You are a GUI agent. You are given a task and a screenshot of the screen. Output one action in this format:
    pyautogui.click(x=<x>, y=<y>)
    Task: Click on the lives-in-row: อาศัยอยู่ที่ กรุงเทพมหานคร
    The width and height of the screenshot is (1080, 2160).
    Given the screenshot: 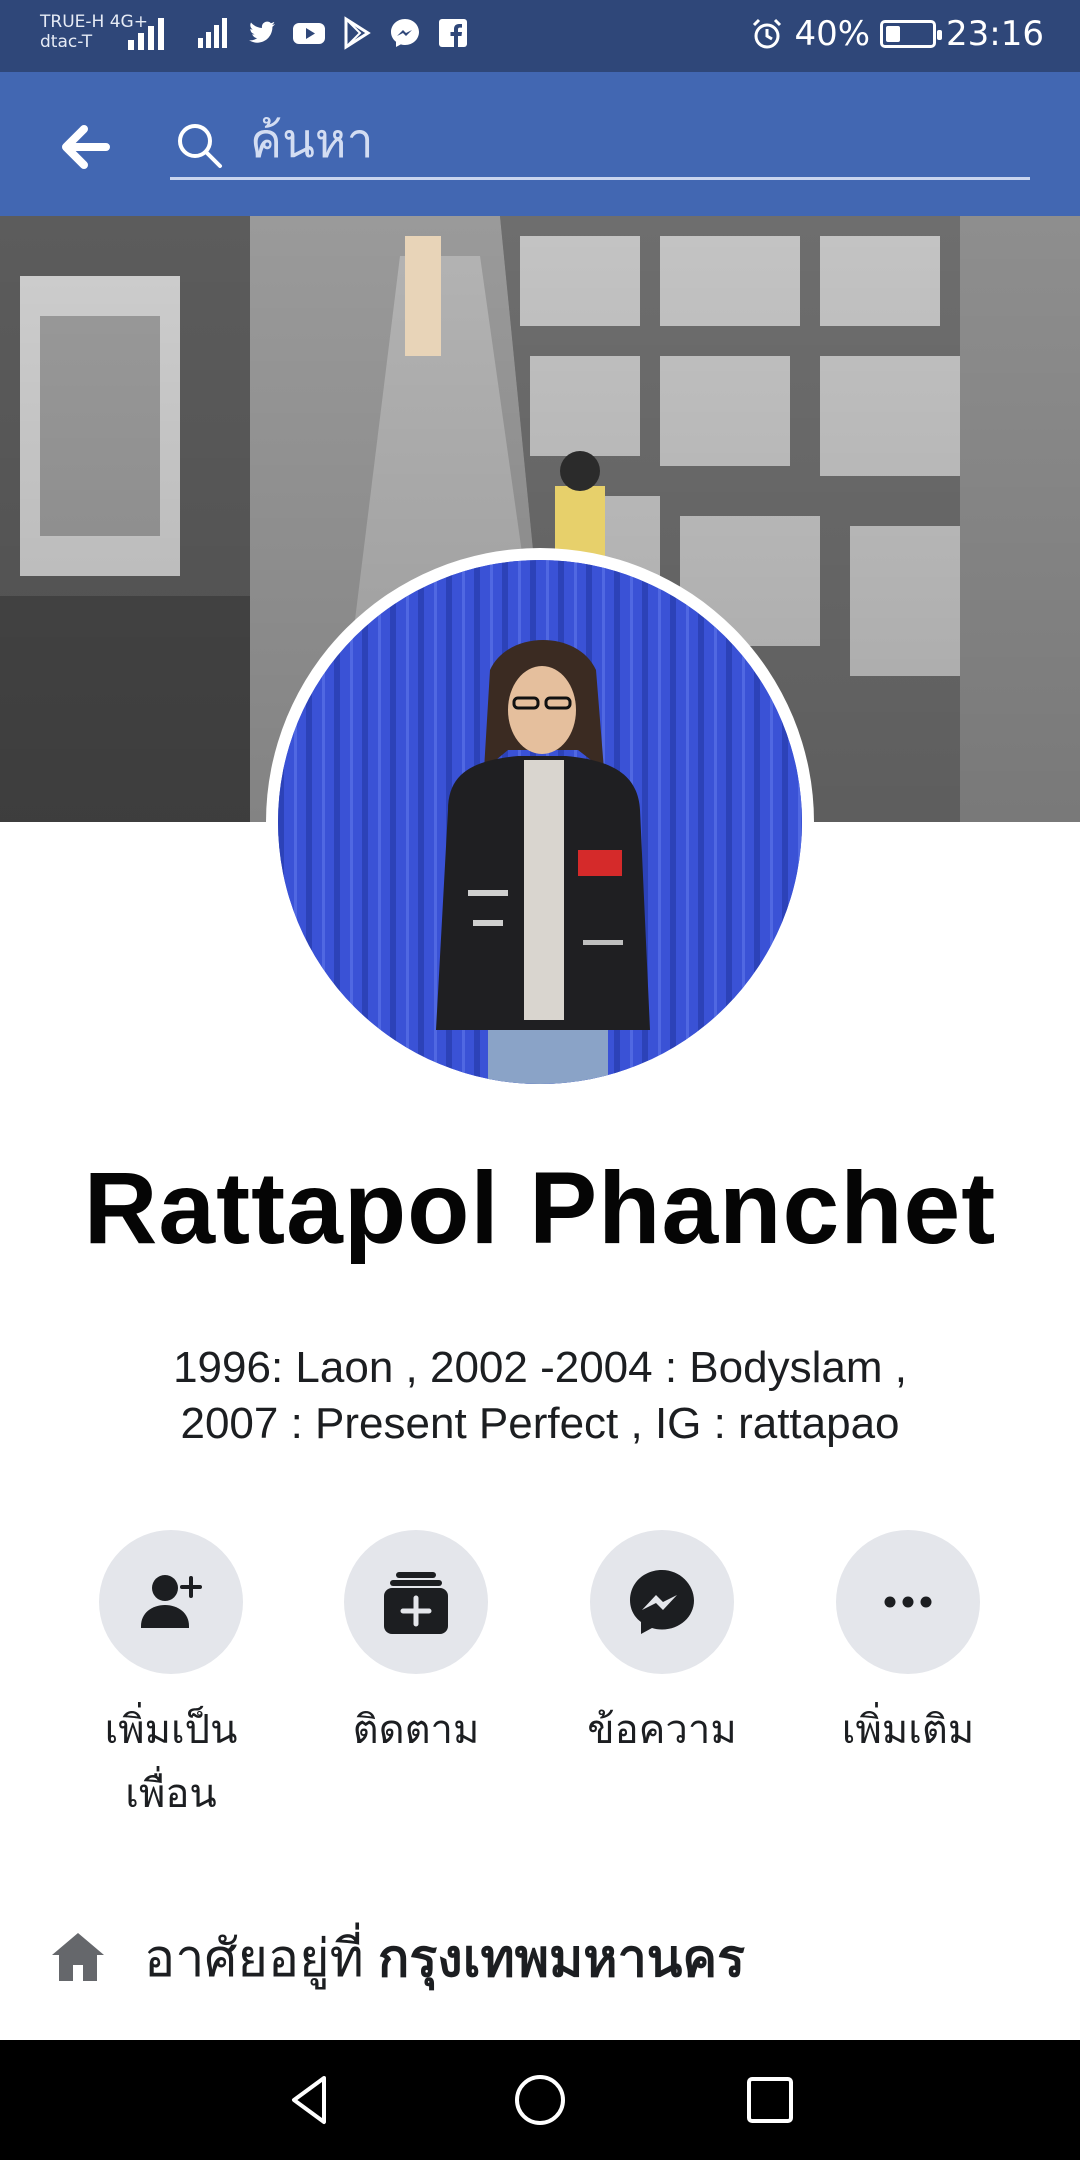 What is the action you would take?
    pyautogui.click(x=548, y=1957)
    